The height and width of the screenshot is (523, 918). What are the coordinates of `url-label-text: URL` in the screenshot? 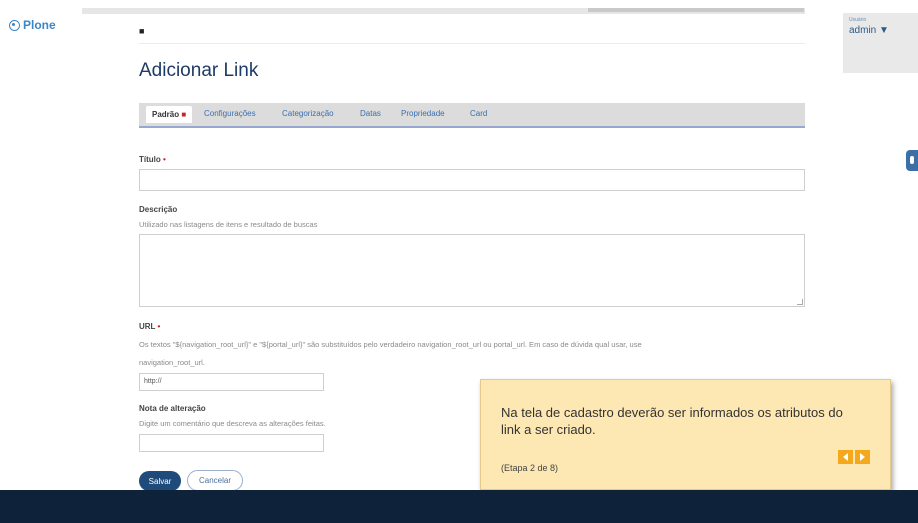 It's located at (147, 326).